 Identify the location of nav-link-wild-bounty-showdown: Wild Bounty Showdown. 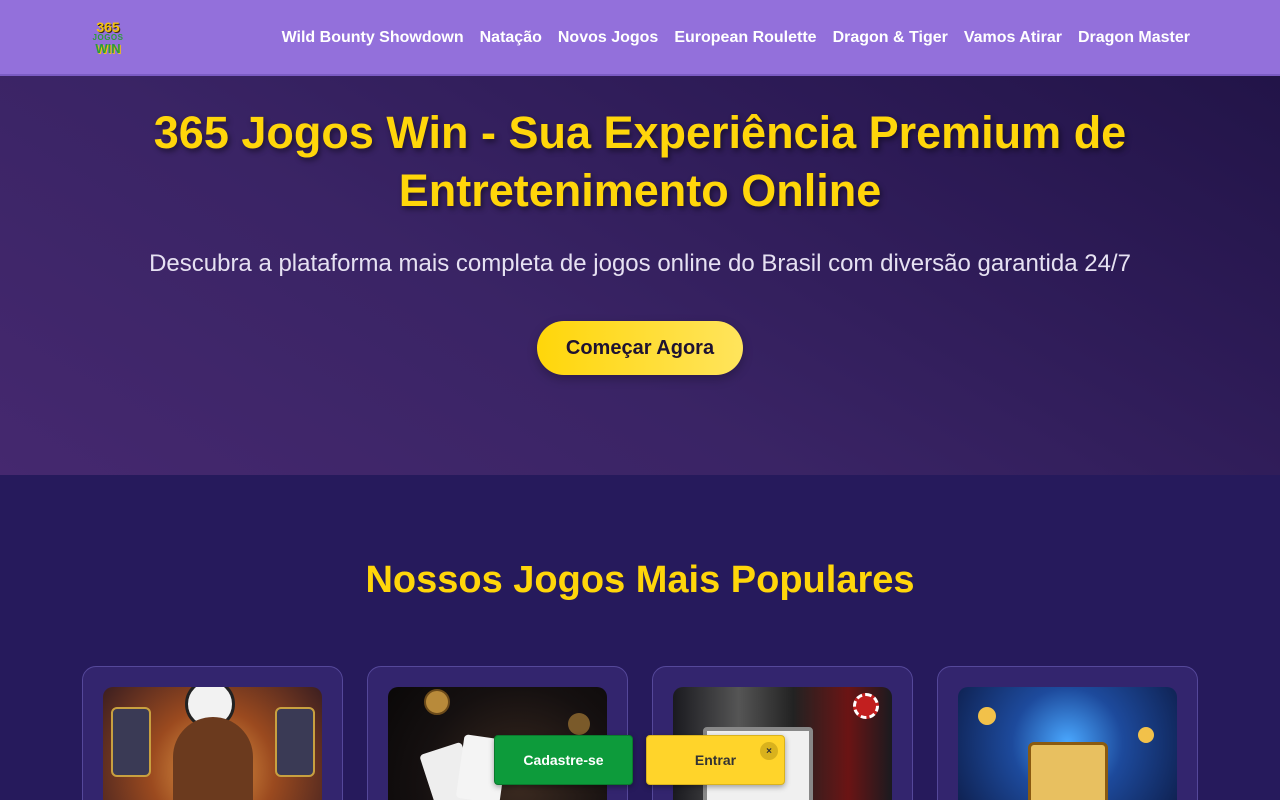
(373, 38).